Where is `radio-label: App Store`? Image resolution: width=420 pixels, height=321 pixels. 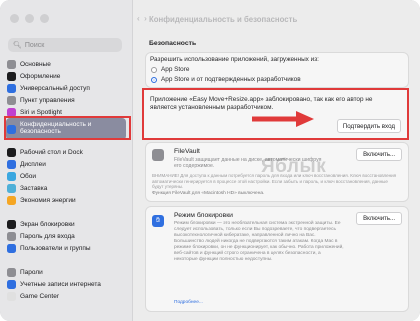
radio-label: App Store is located at coordinates (175, 69).